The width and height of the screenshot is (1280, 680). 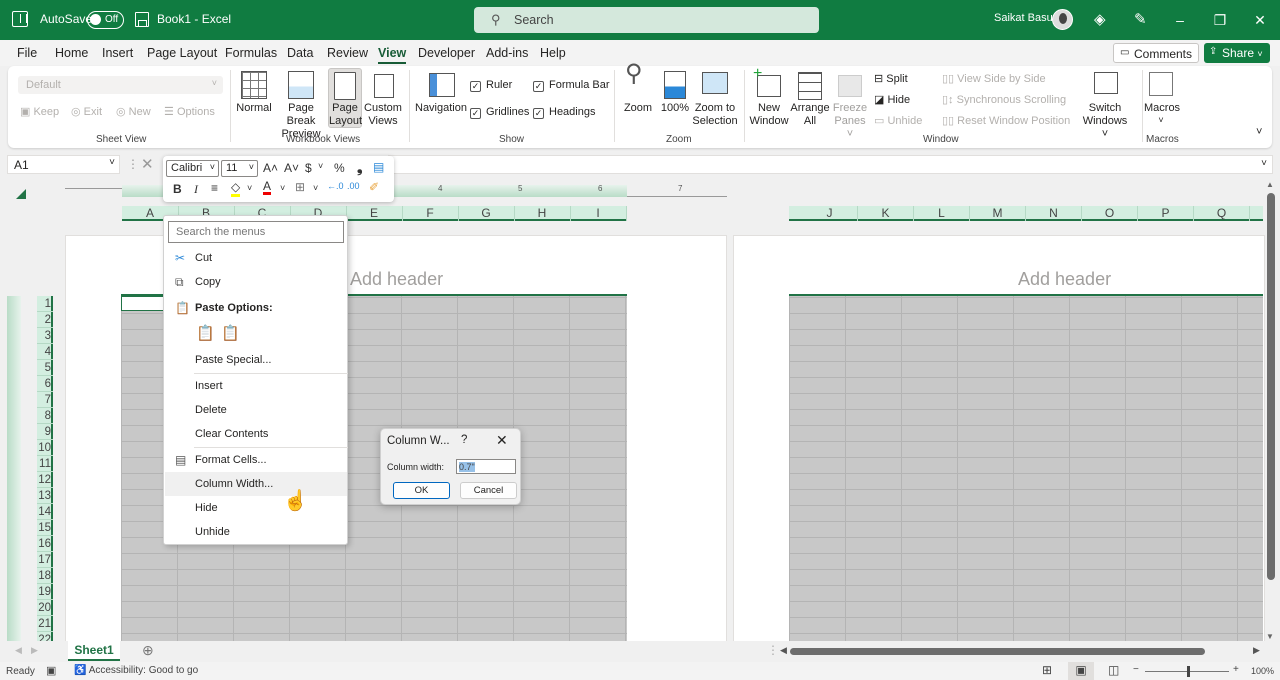 I want to click on save-icon, so click(x=142, y=19).